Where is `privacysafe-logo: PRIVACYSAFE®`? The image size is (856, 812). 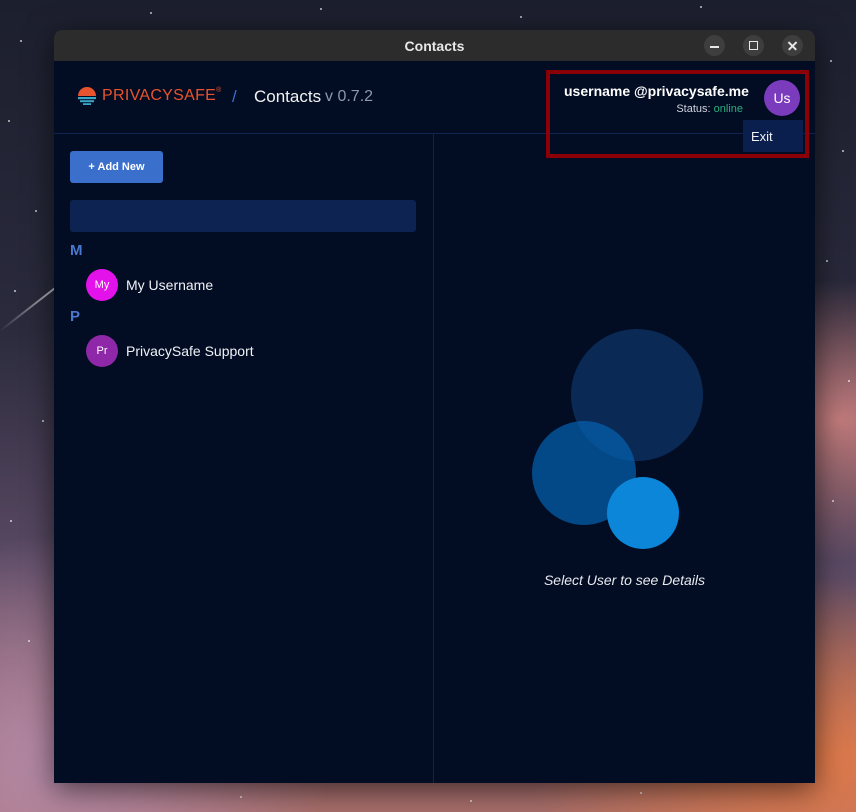 privacysafe-logo: PRIVACYSAFE® is located at coordinates (149, 96).